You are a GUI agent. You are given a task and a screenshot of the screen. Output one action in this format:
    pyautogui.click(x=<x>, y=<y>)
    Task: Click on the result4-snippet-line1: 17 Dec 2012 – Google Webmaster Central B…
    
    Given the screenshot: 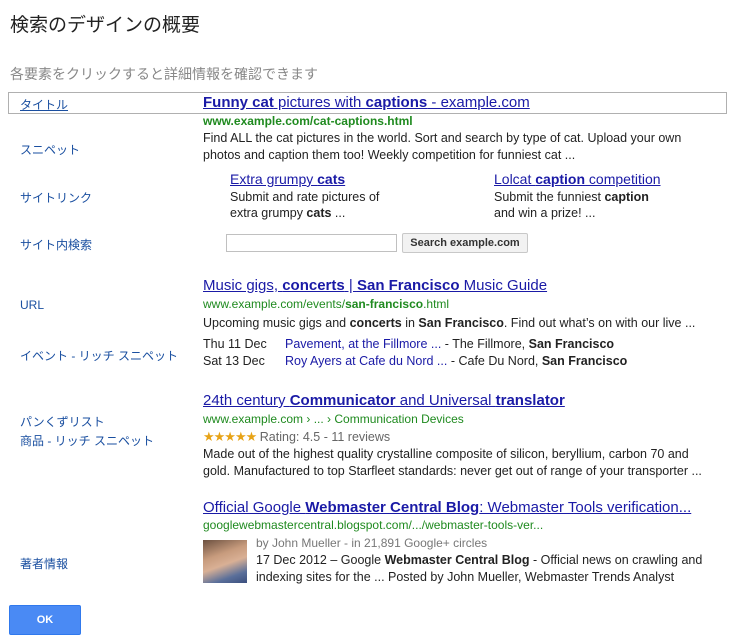 What is the action you would take?
    pyautogui.click(x=479, y=560)
    